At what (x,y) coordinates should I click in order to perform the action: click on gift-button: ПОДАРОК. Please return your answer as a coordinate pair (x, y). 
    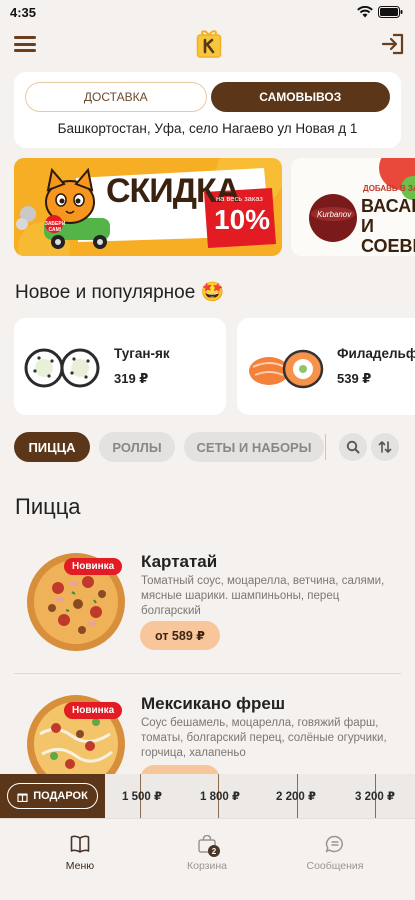
    Looking at the image, I should click on (52, 796).